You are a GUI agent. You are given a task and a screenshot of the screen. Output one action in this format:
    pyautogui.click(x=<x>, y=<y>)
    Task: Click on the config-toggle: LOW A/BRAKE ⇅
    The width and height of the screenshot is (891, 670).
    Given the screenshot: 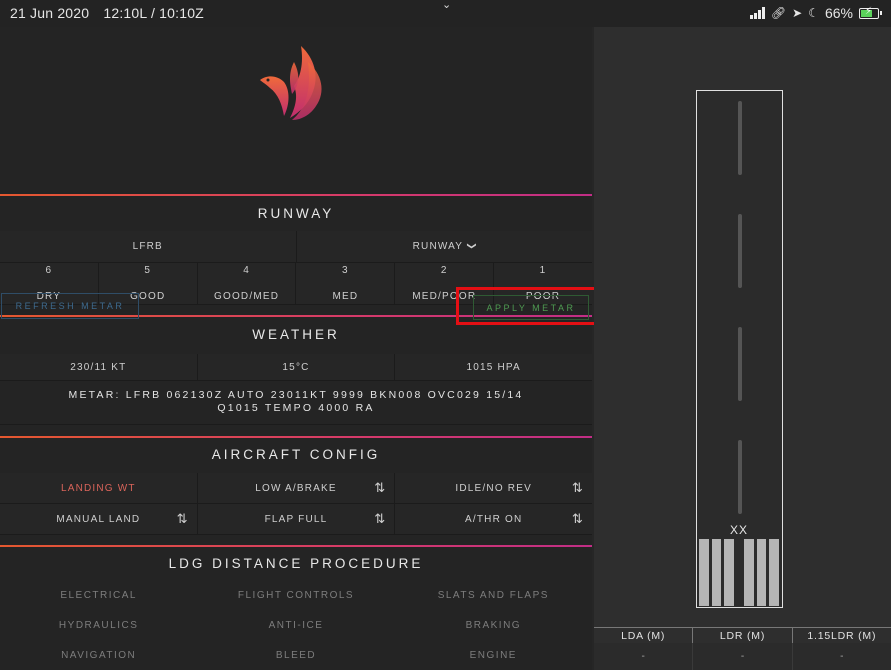 What is the action you would take?
    pyautogui.click(x=296, y=488)
    